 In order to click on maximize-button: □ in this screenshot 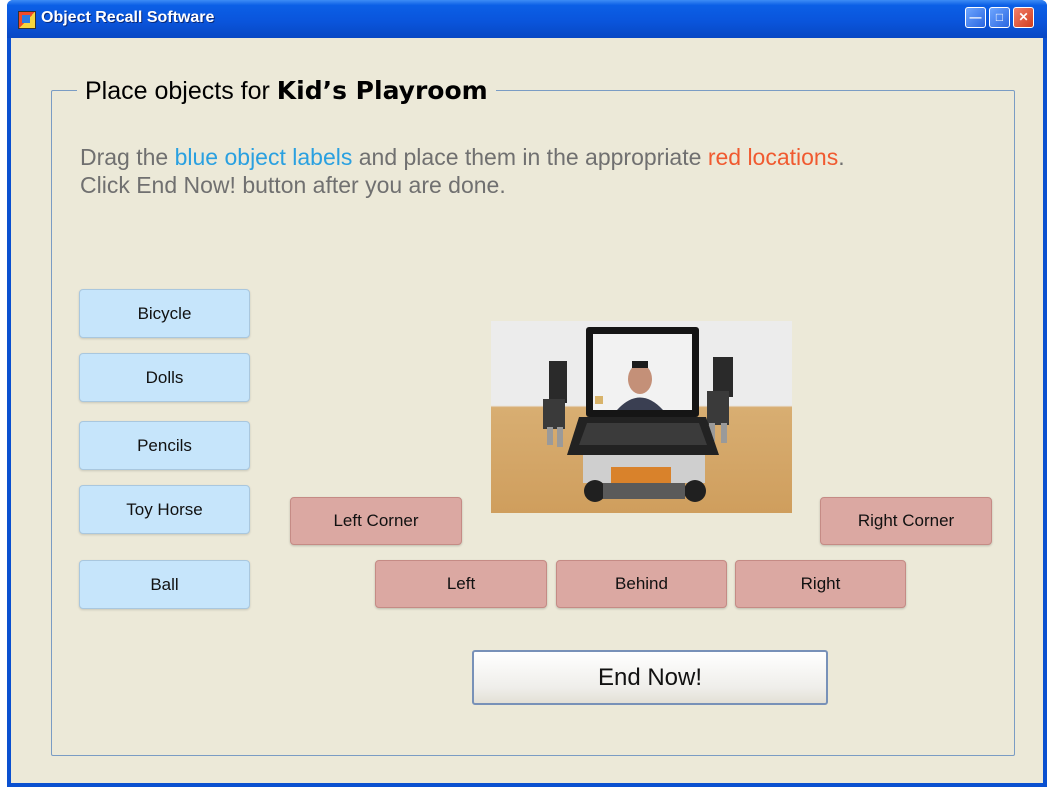, I will do `click(999, 17)`.